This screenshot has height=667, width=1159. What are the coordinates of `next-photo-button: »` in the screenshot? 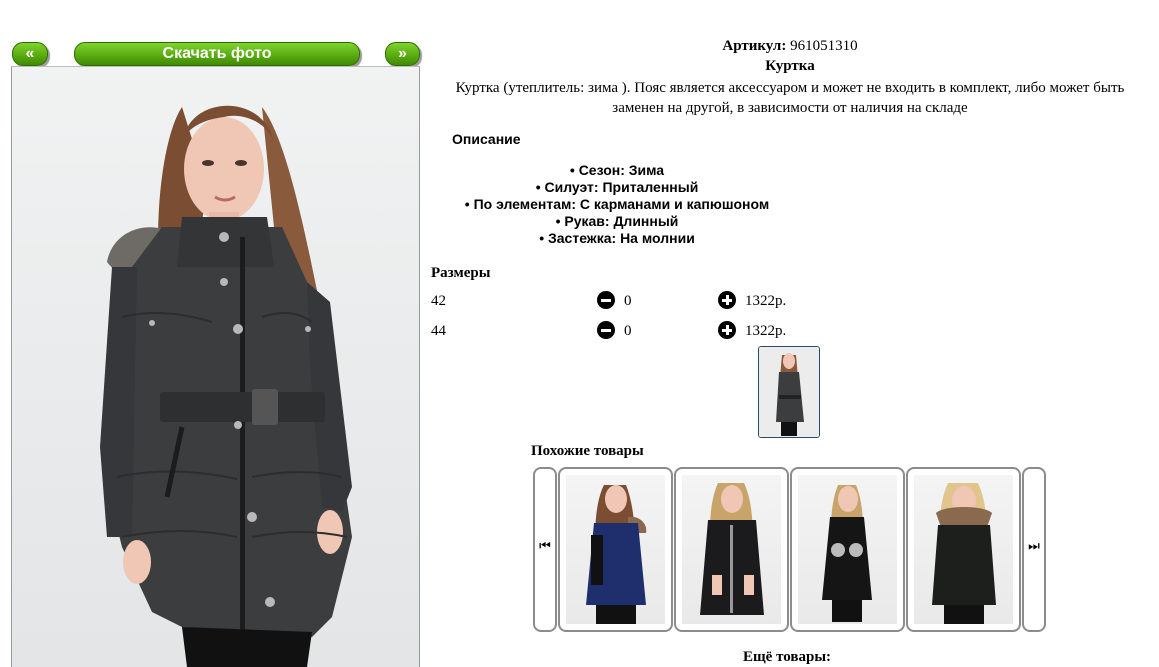 It's located at (402, 54).